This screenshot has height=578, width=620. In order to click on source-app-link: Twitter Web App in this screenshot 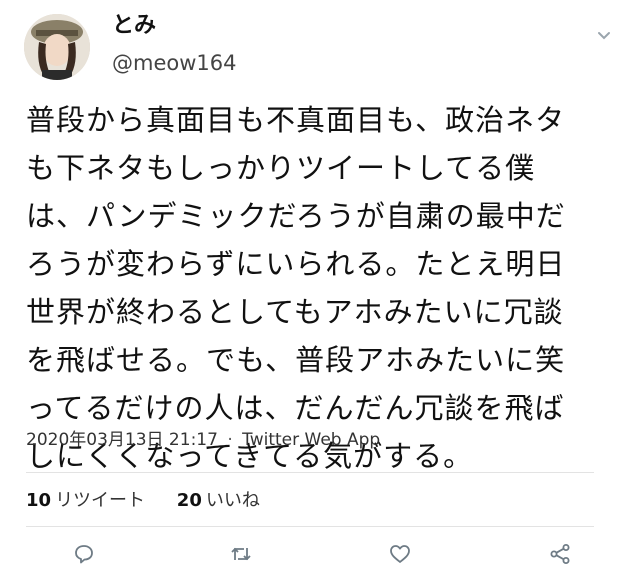, I will do `click(311, 440)`.